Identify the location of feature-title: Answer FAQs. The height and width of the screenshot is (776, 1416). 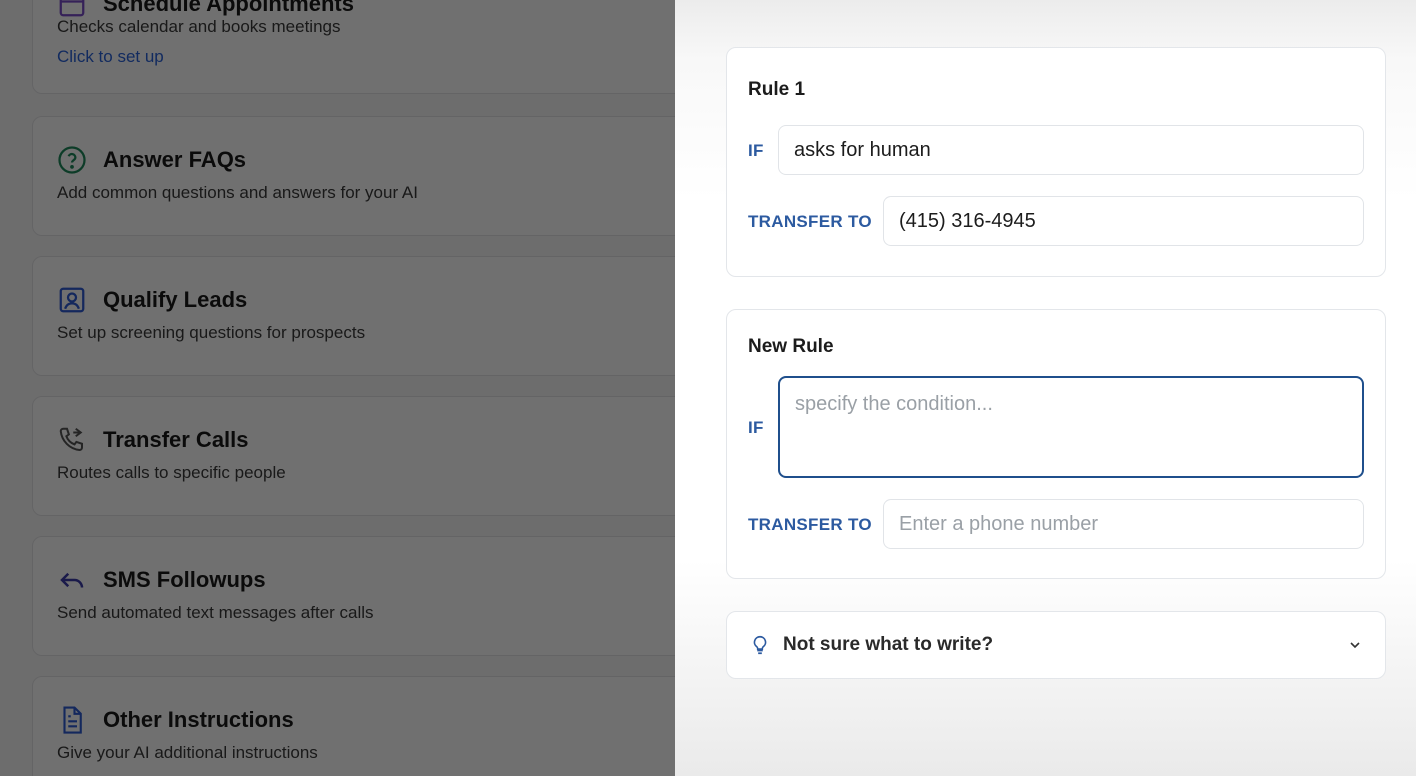
(175, 159).